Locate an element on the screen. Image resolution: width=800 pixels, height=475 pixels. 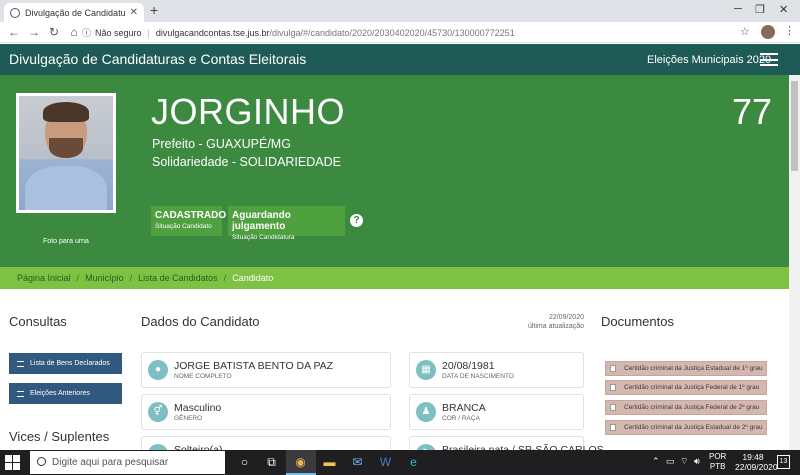
breadcrumb-home: Página Inicial is located at coordinates (44, 278).